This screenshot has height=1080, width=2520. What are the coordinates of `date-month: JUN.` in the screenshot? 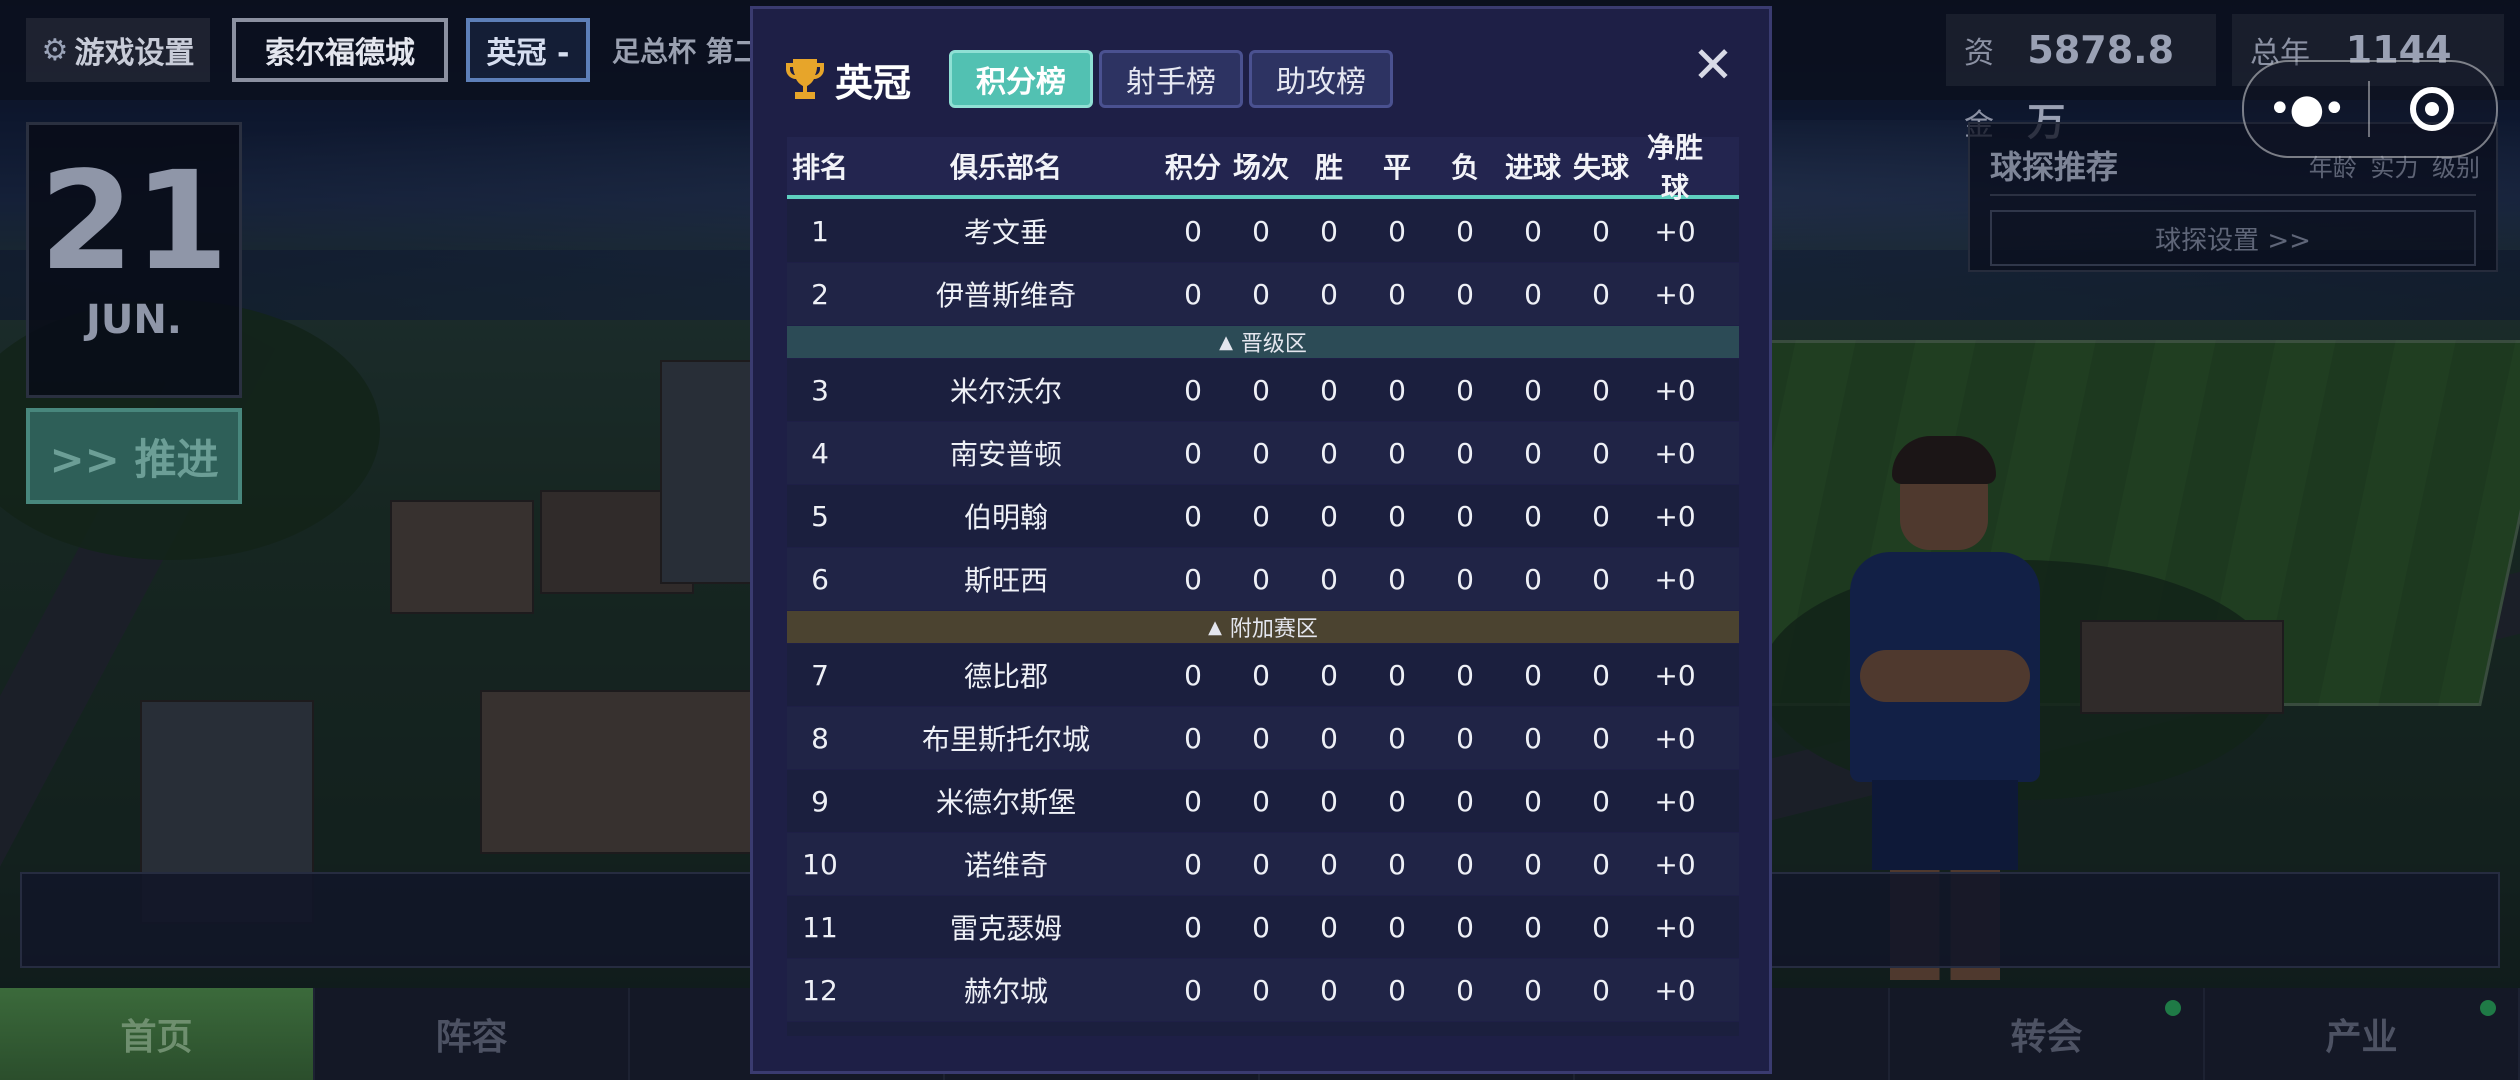 It's located at (134, 320).